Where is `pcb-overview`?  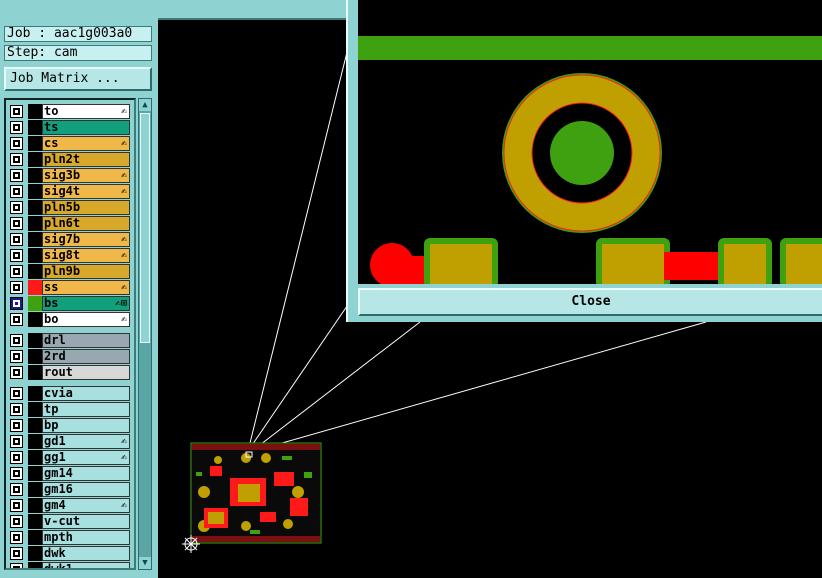
pcb-overview is located at coordinates (256, 493).